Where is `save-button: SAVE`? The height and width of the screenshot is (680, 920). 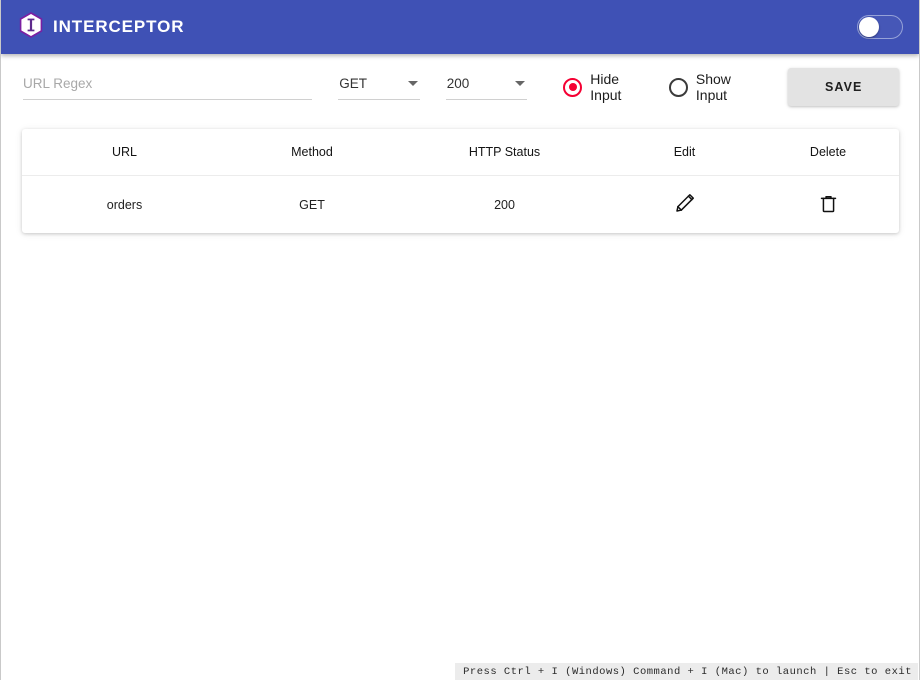
save-button: SAVE is located at coordinates (843, 87).